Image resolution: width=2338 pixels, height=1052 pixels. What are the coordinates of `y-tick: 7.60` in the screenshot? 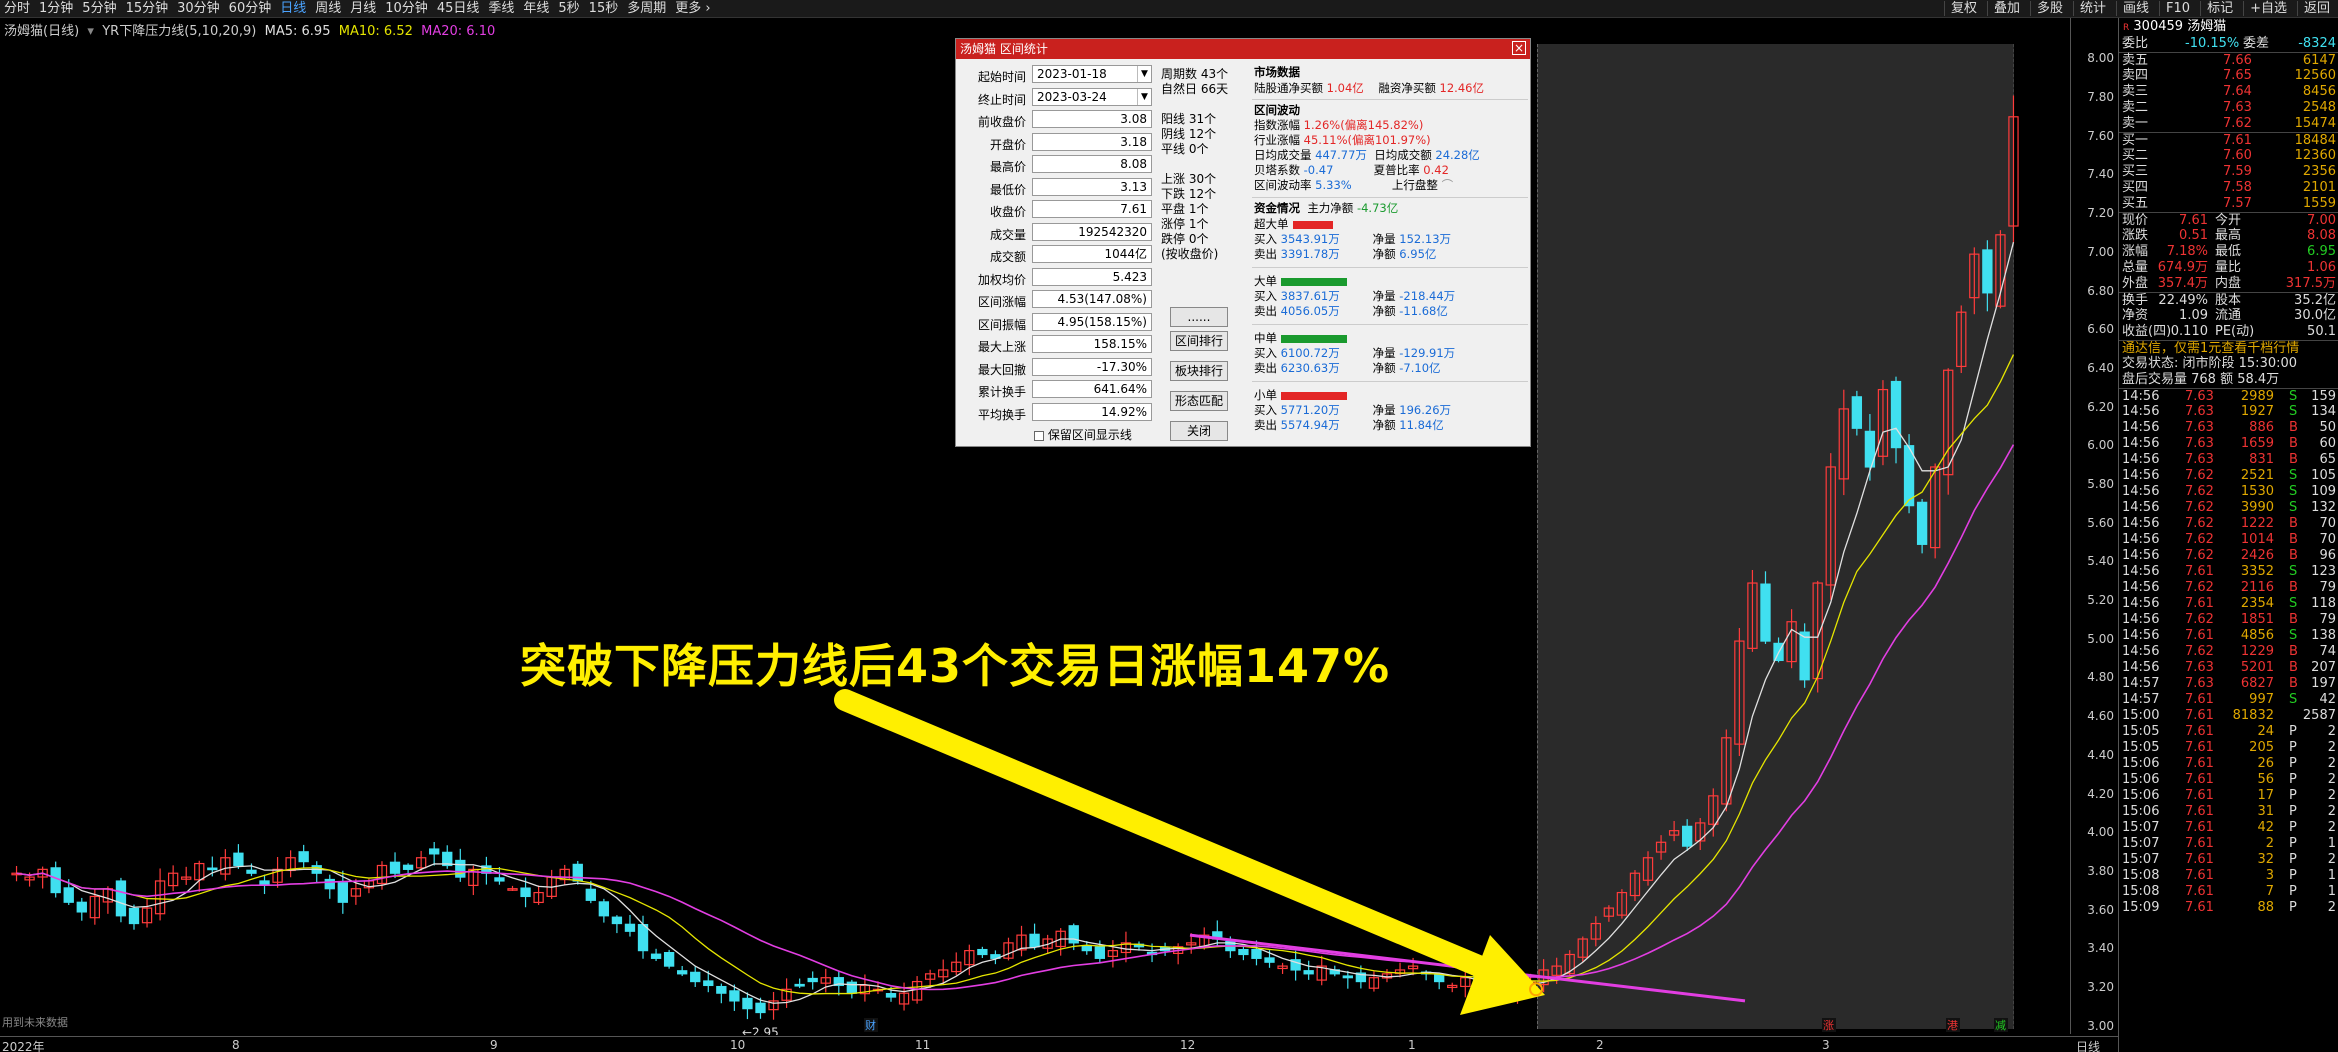 It's located at (2100, 135).